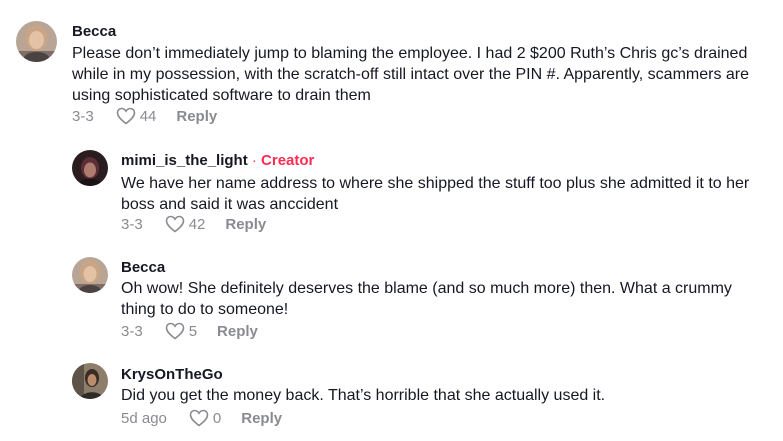 This screenshot has height=441, width=783. What do you see at coordinates (148, 116) in the screenshot?
I see `like-count: 44` at bounding box center [148, 116].